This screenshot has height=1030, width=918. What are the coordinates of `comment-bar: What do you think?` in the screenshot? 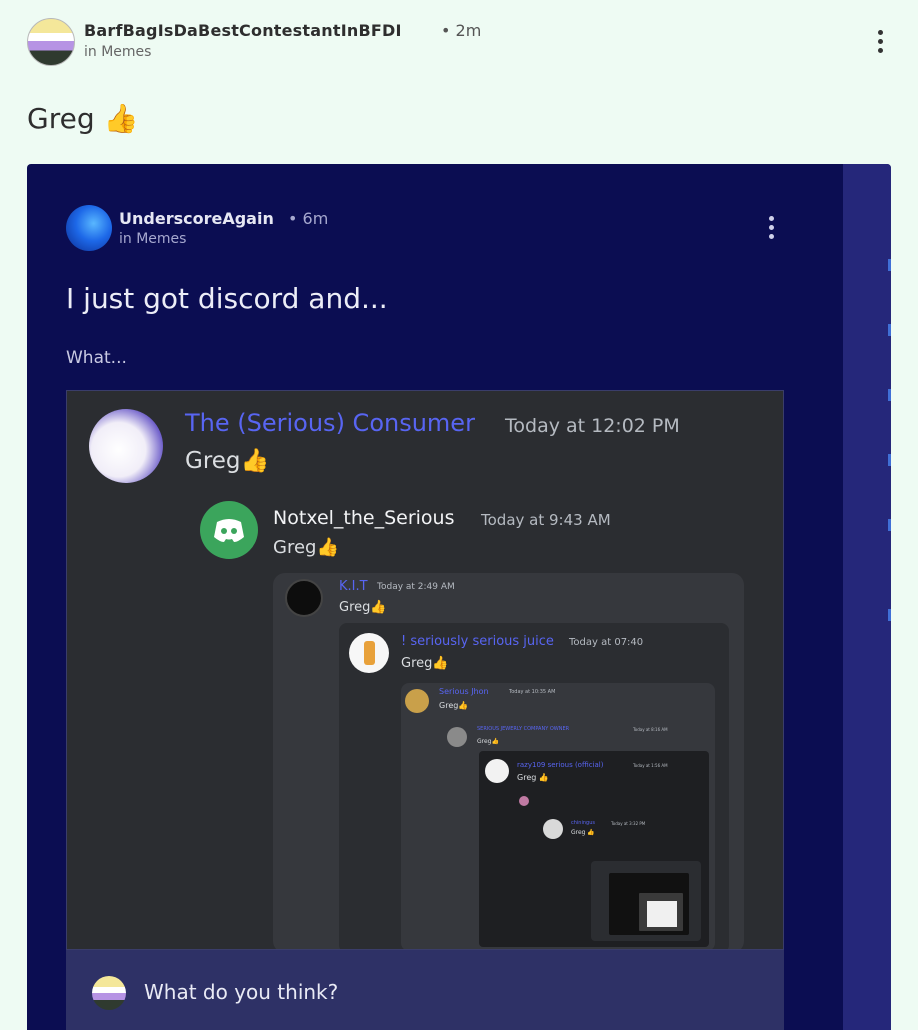 It's located at (425, 990).